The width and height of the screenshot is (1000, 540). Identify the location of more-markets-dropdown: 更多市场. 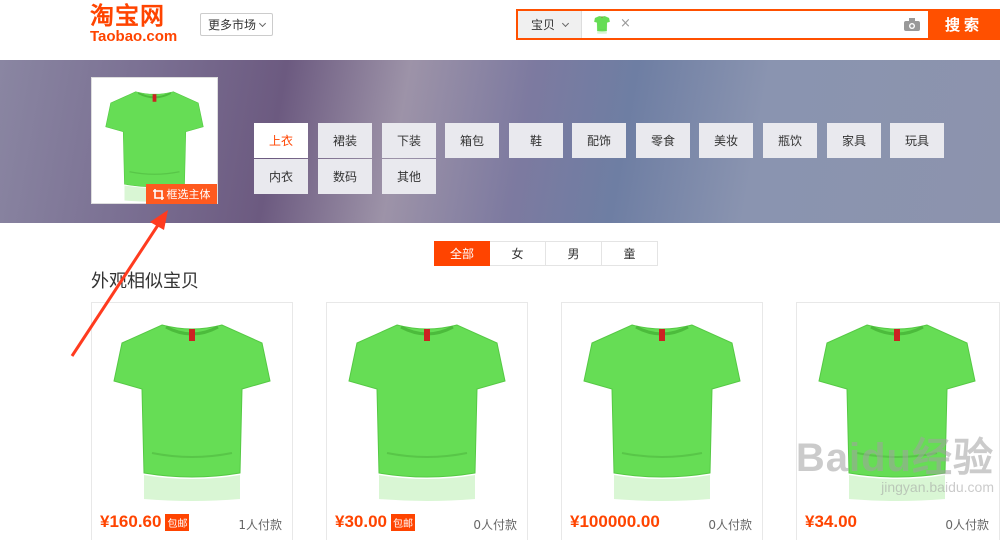
(236, 24).